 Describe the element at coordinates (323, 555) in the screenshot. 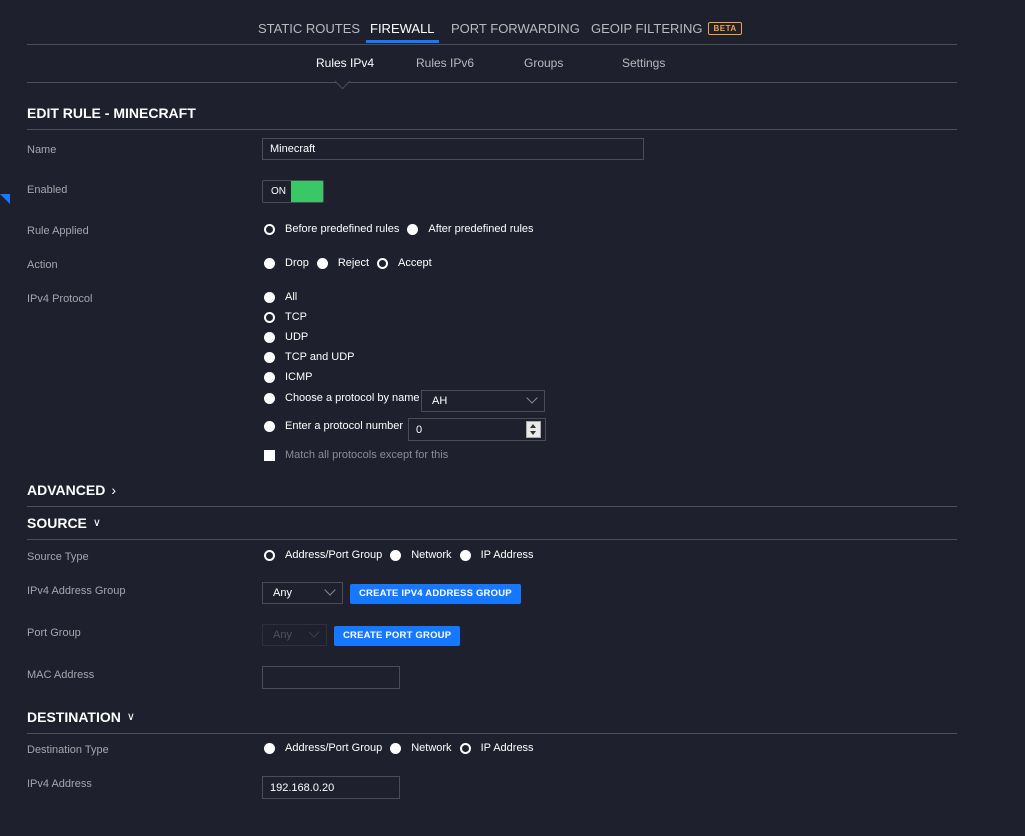

I see `radio-source-address-port-group: Address/Port Group` at that location.